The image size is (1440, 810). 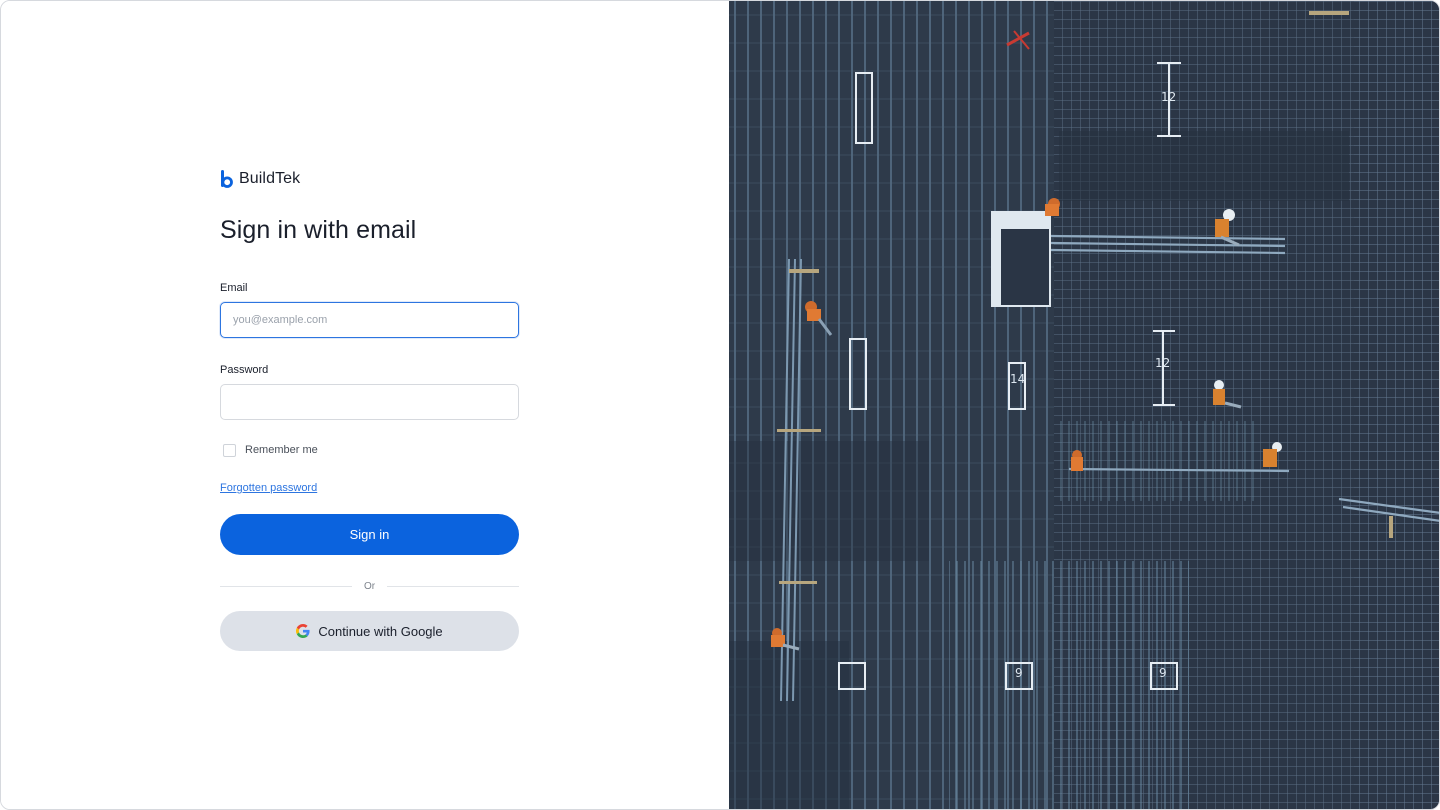 I want to click on buildtek-logo-icon, so click(x=227, y=179).